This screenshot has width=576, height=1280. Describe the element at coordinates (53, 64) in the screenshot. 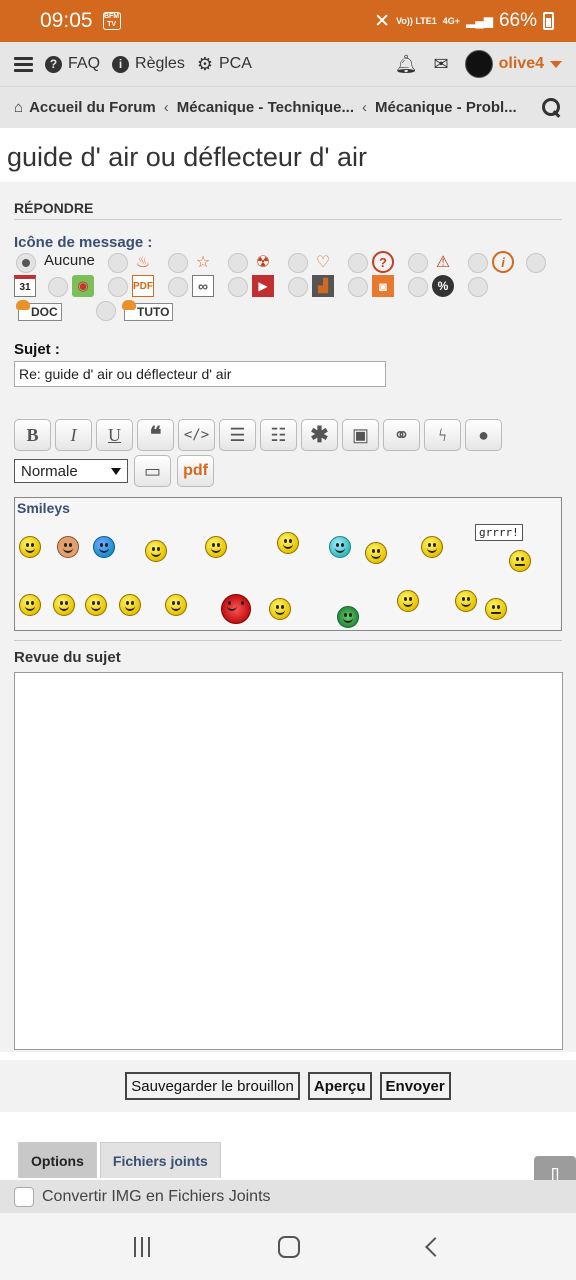

I see `question-circle-icon: ?` at that location.